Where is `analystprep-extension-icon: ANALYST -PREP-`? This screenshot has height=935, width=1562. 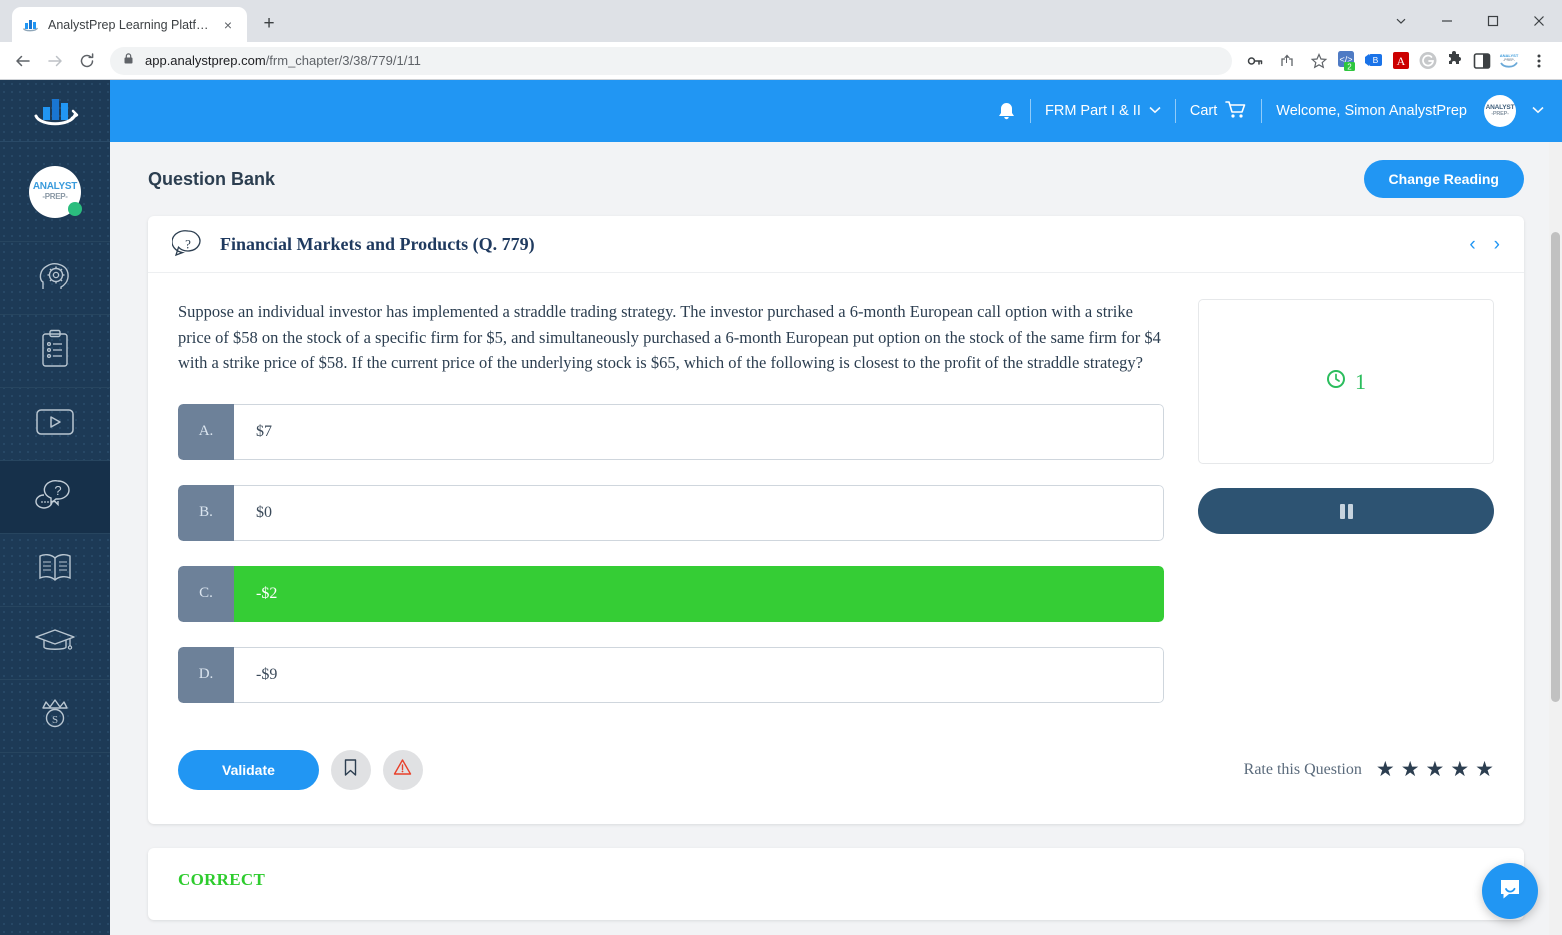 analystprep-extension-icon: ANALYST -PREP- is located at coordinates (1509, 61).